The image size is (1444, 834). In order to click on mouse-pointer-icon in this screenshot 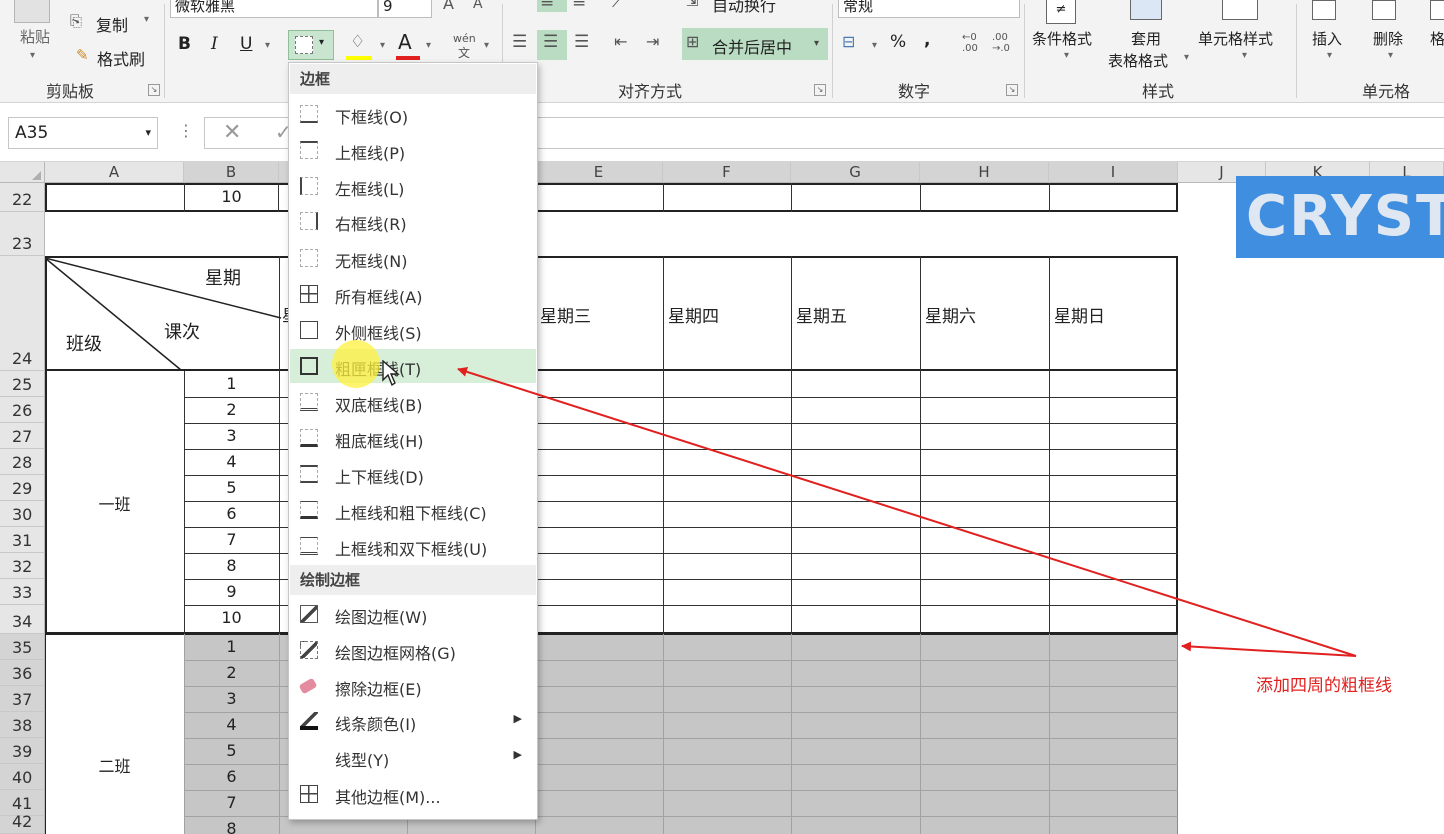, I will do `click(391, 373)`.